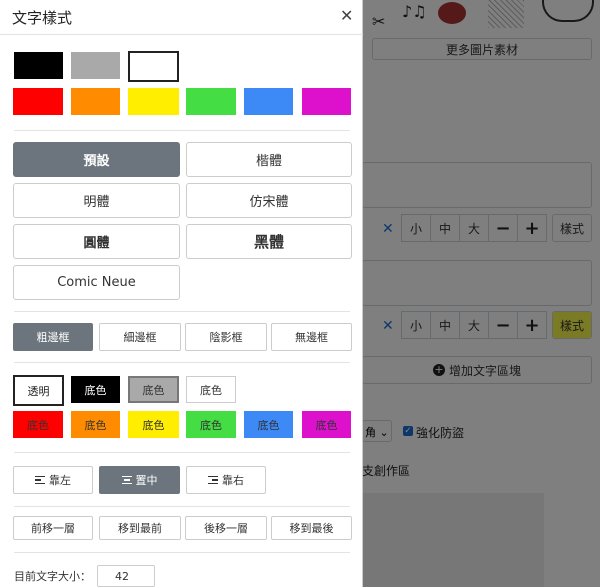  I want to click on align-right-button: 靠右, so click(226, 480).